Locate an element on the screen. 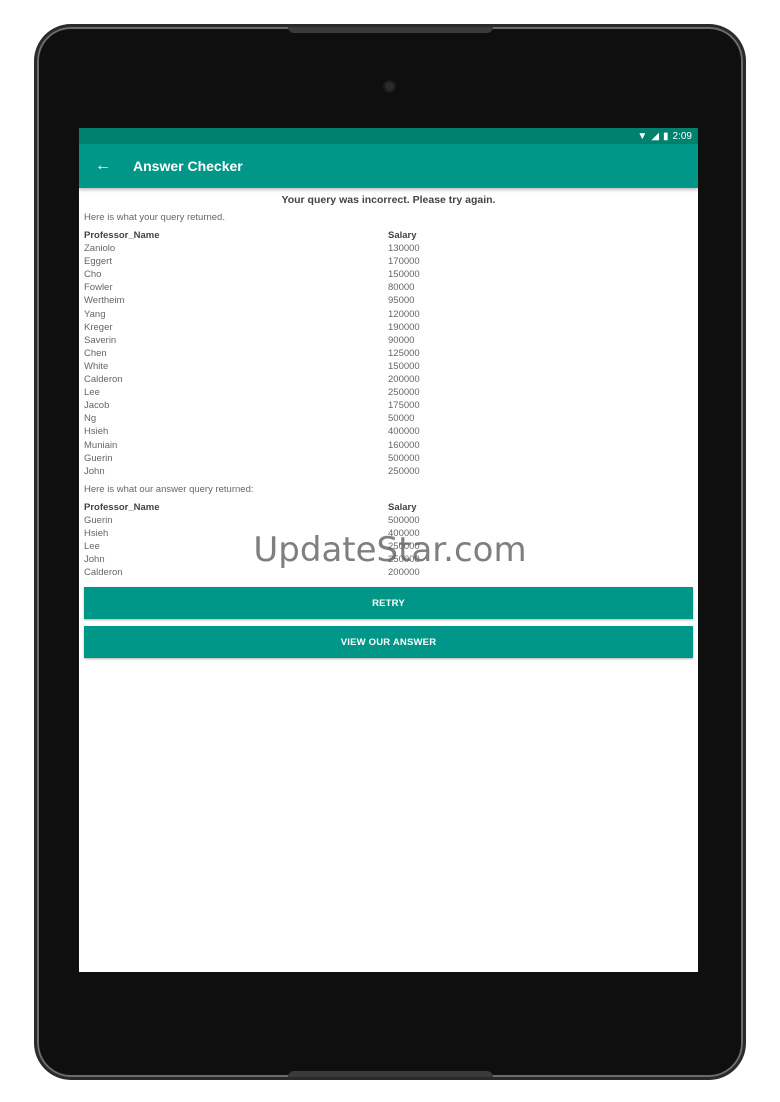 The image size is (780, 1102). cell-professor-name: White is located at coordinates (96, 366).